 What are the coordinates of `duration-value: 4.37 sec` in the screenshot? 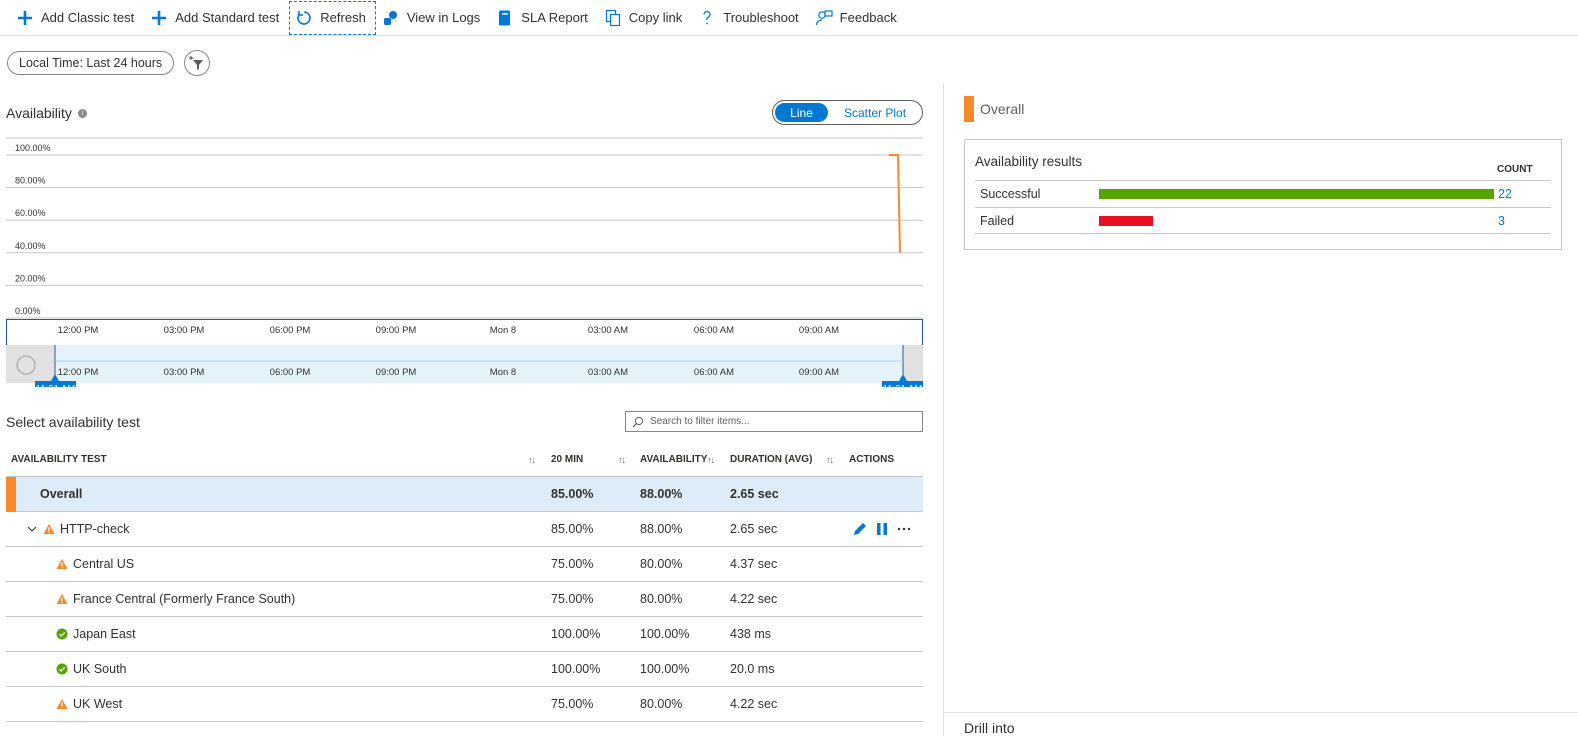 It's located at (754, 564).